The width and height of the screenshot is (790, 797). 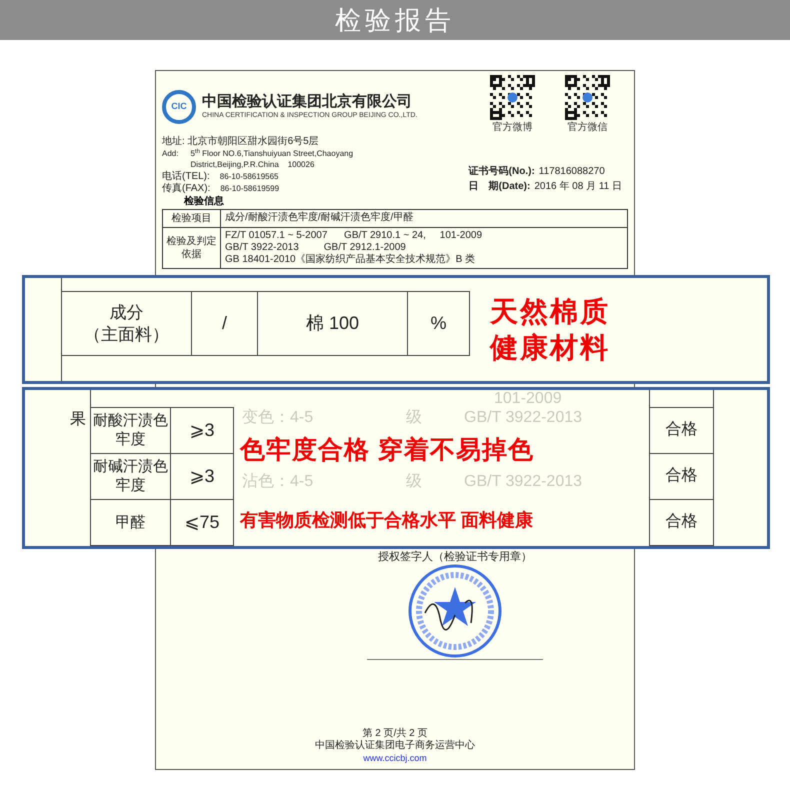 What do you see at coordinates (571, 172) in the screenshot?
I see `certificate-value: 117816088270` at bounding box center [571, 172].